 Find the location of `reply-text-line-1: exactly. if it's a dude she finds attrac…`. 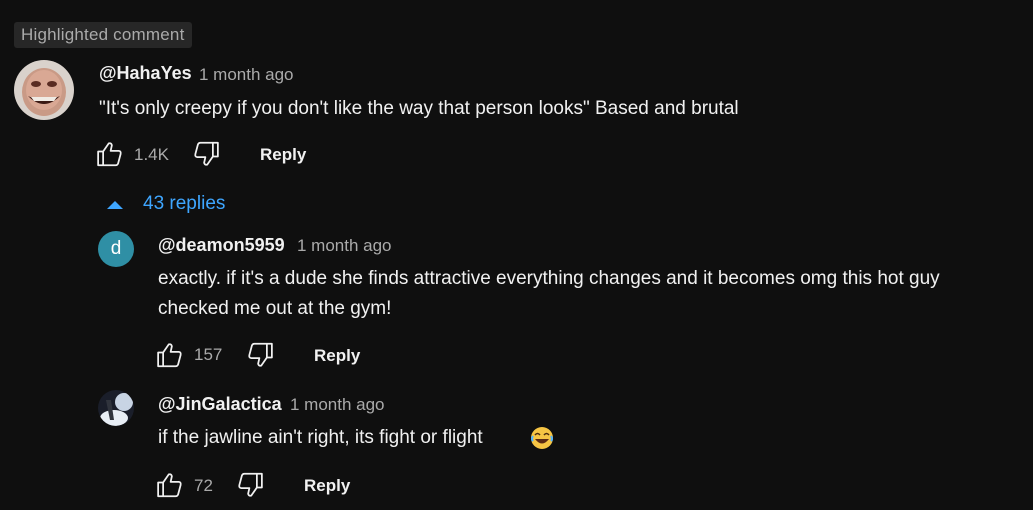

reply-text-line-1: exactly. if it's a dude she finds attrac… is located at coordinates (549, 278).